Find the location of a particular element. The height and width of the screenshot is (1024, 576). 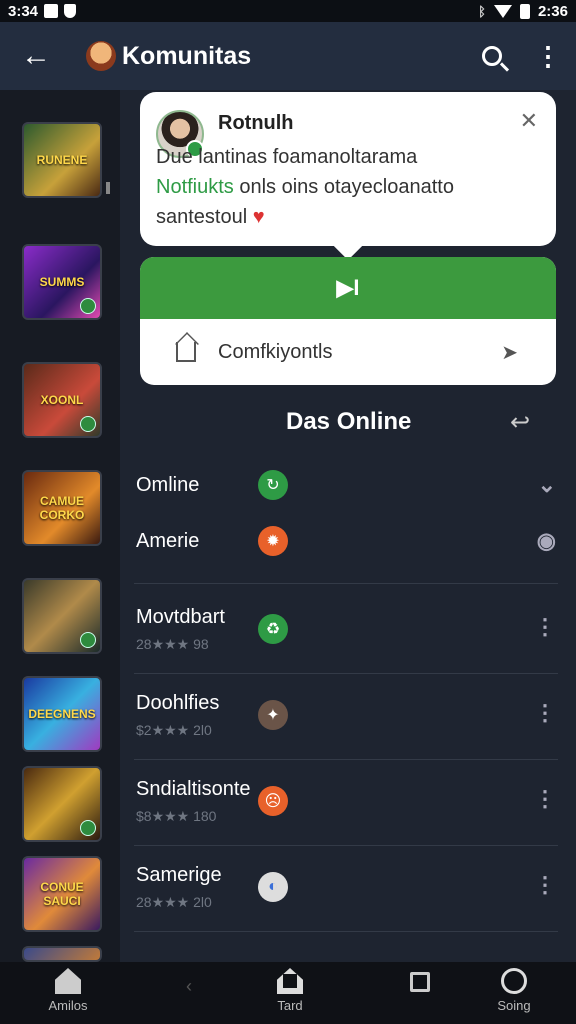

list-item: Omline ↻ ⌄ is located at coordinates (348, 488).